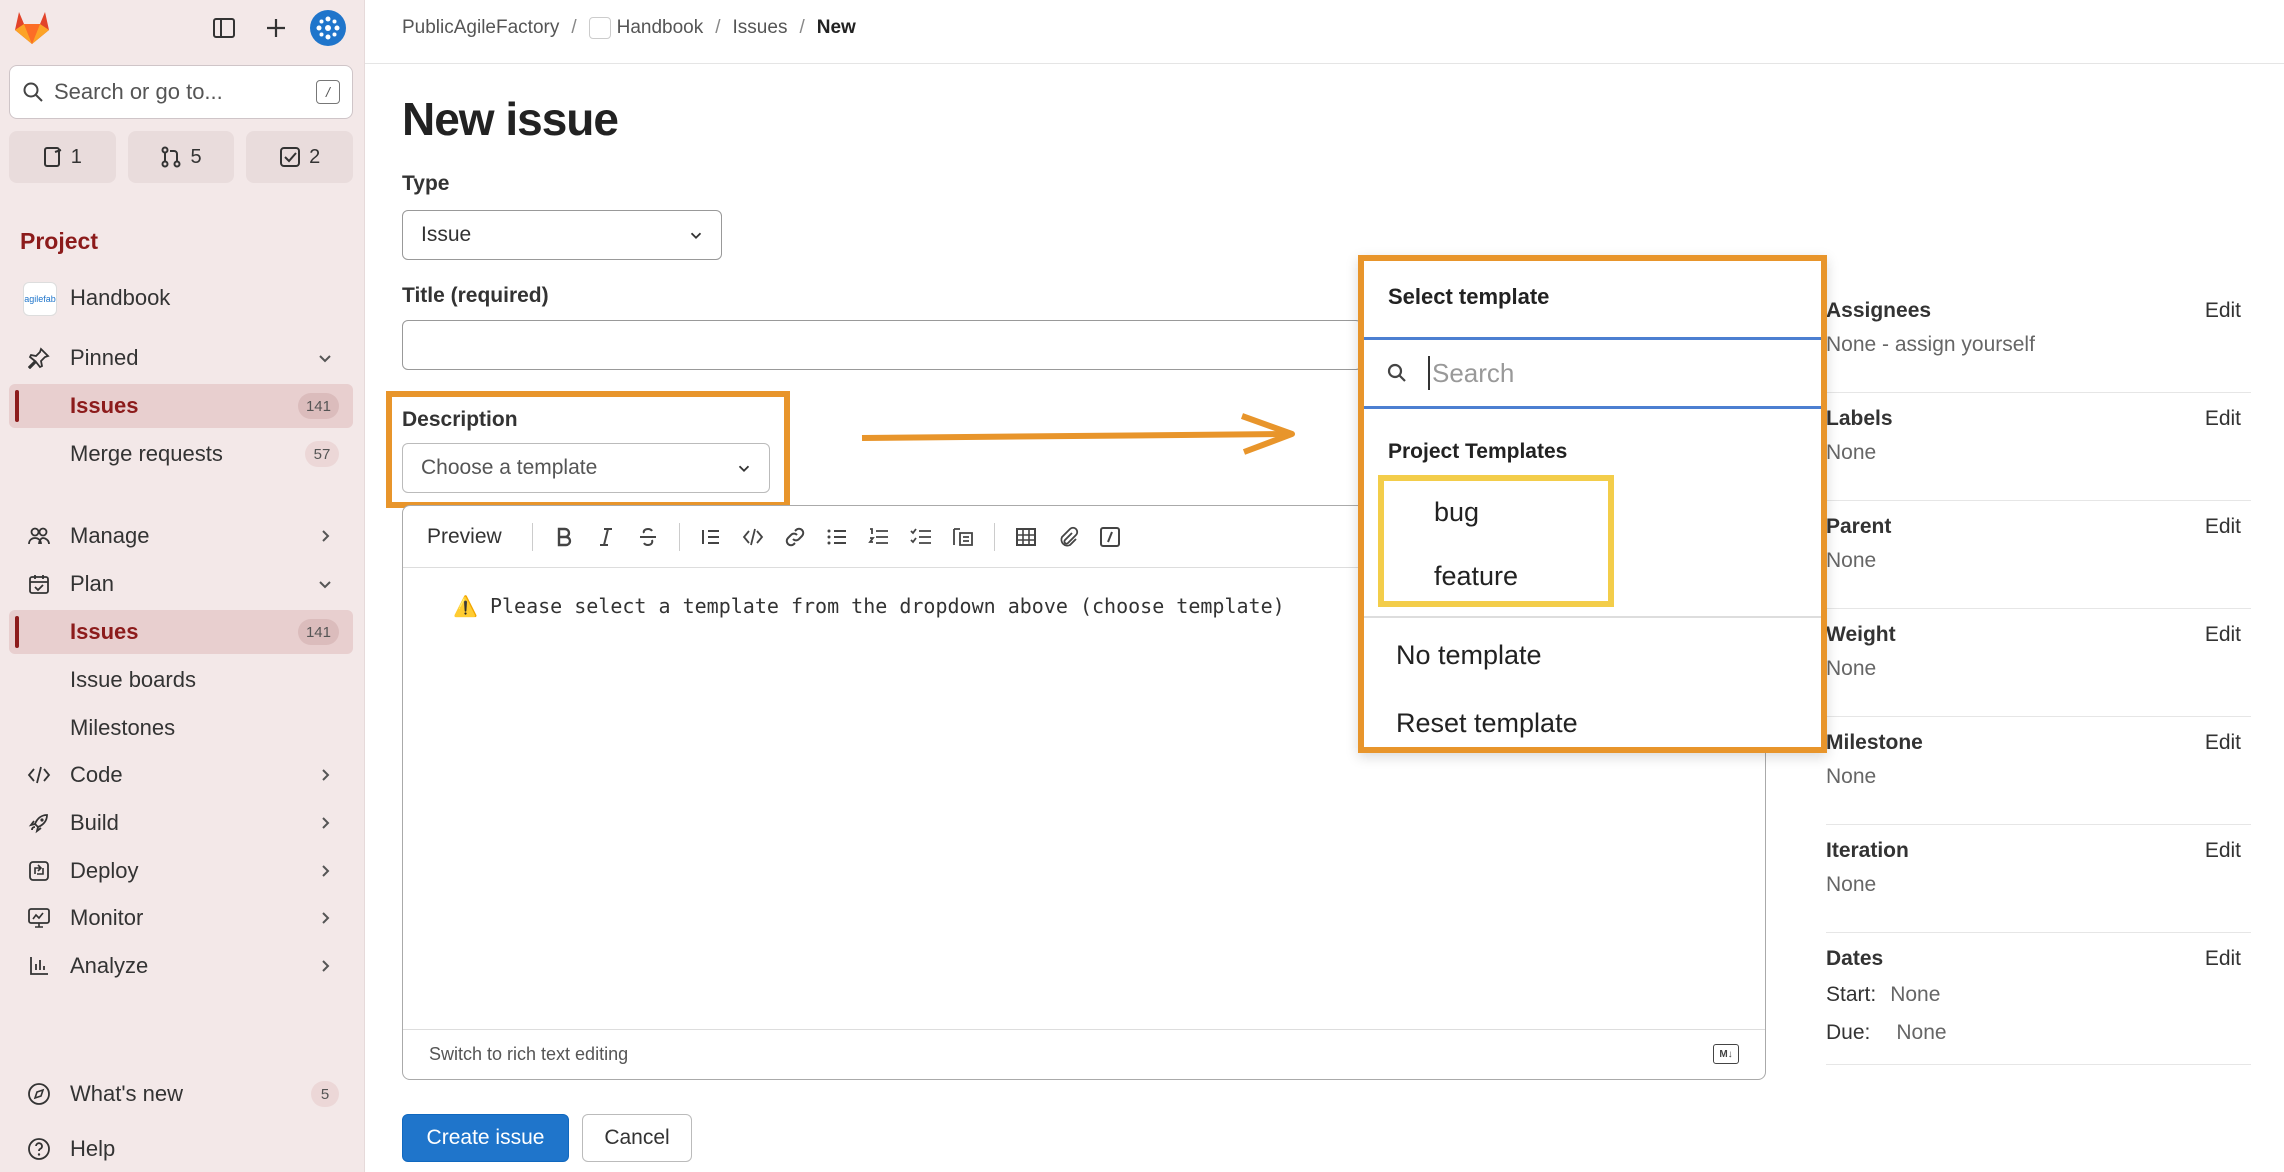 This screenshot has width=2284, height=1172. Describe the element at coordinates (485, 1138) in the screenshot. I see `create-issue-button: Create issue` at that location.